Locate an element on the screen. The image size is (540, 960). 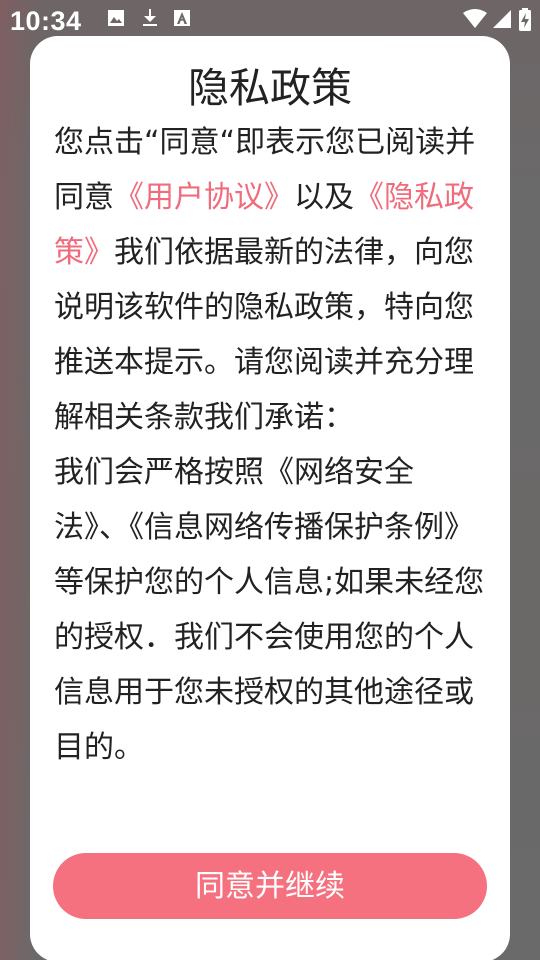
agree-and-continue-button: 同意并继续 is located at coordinates (270, 886).